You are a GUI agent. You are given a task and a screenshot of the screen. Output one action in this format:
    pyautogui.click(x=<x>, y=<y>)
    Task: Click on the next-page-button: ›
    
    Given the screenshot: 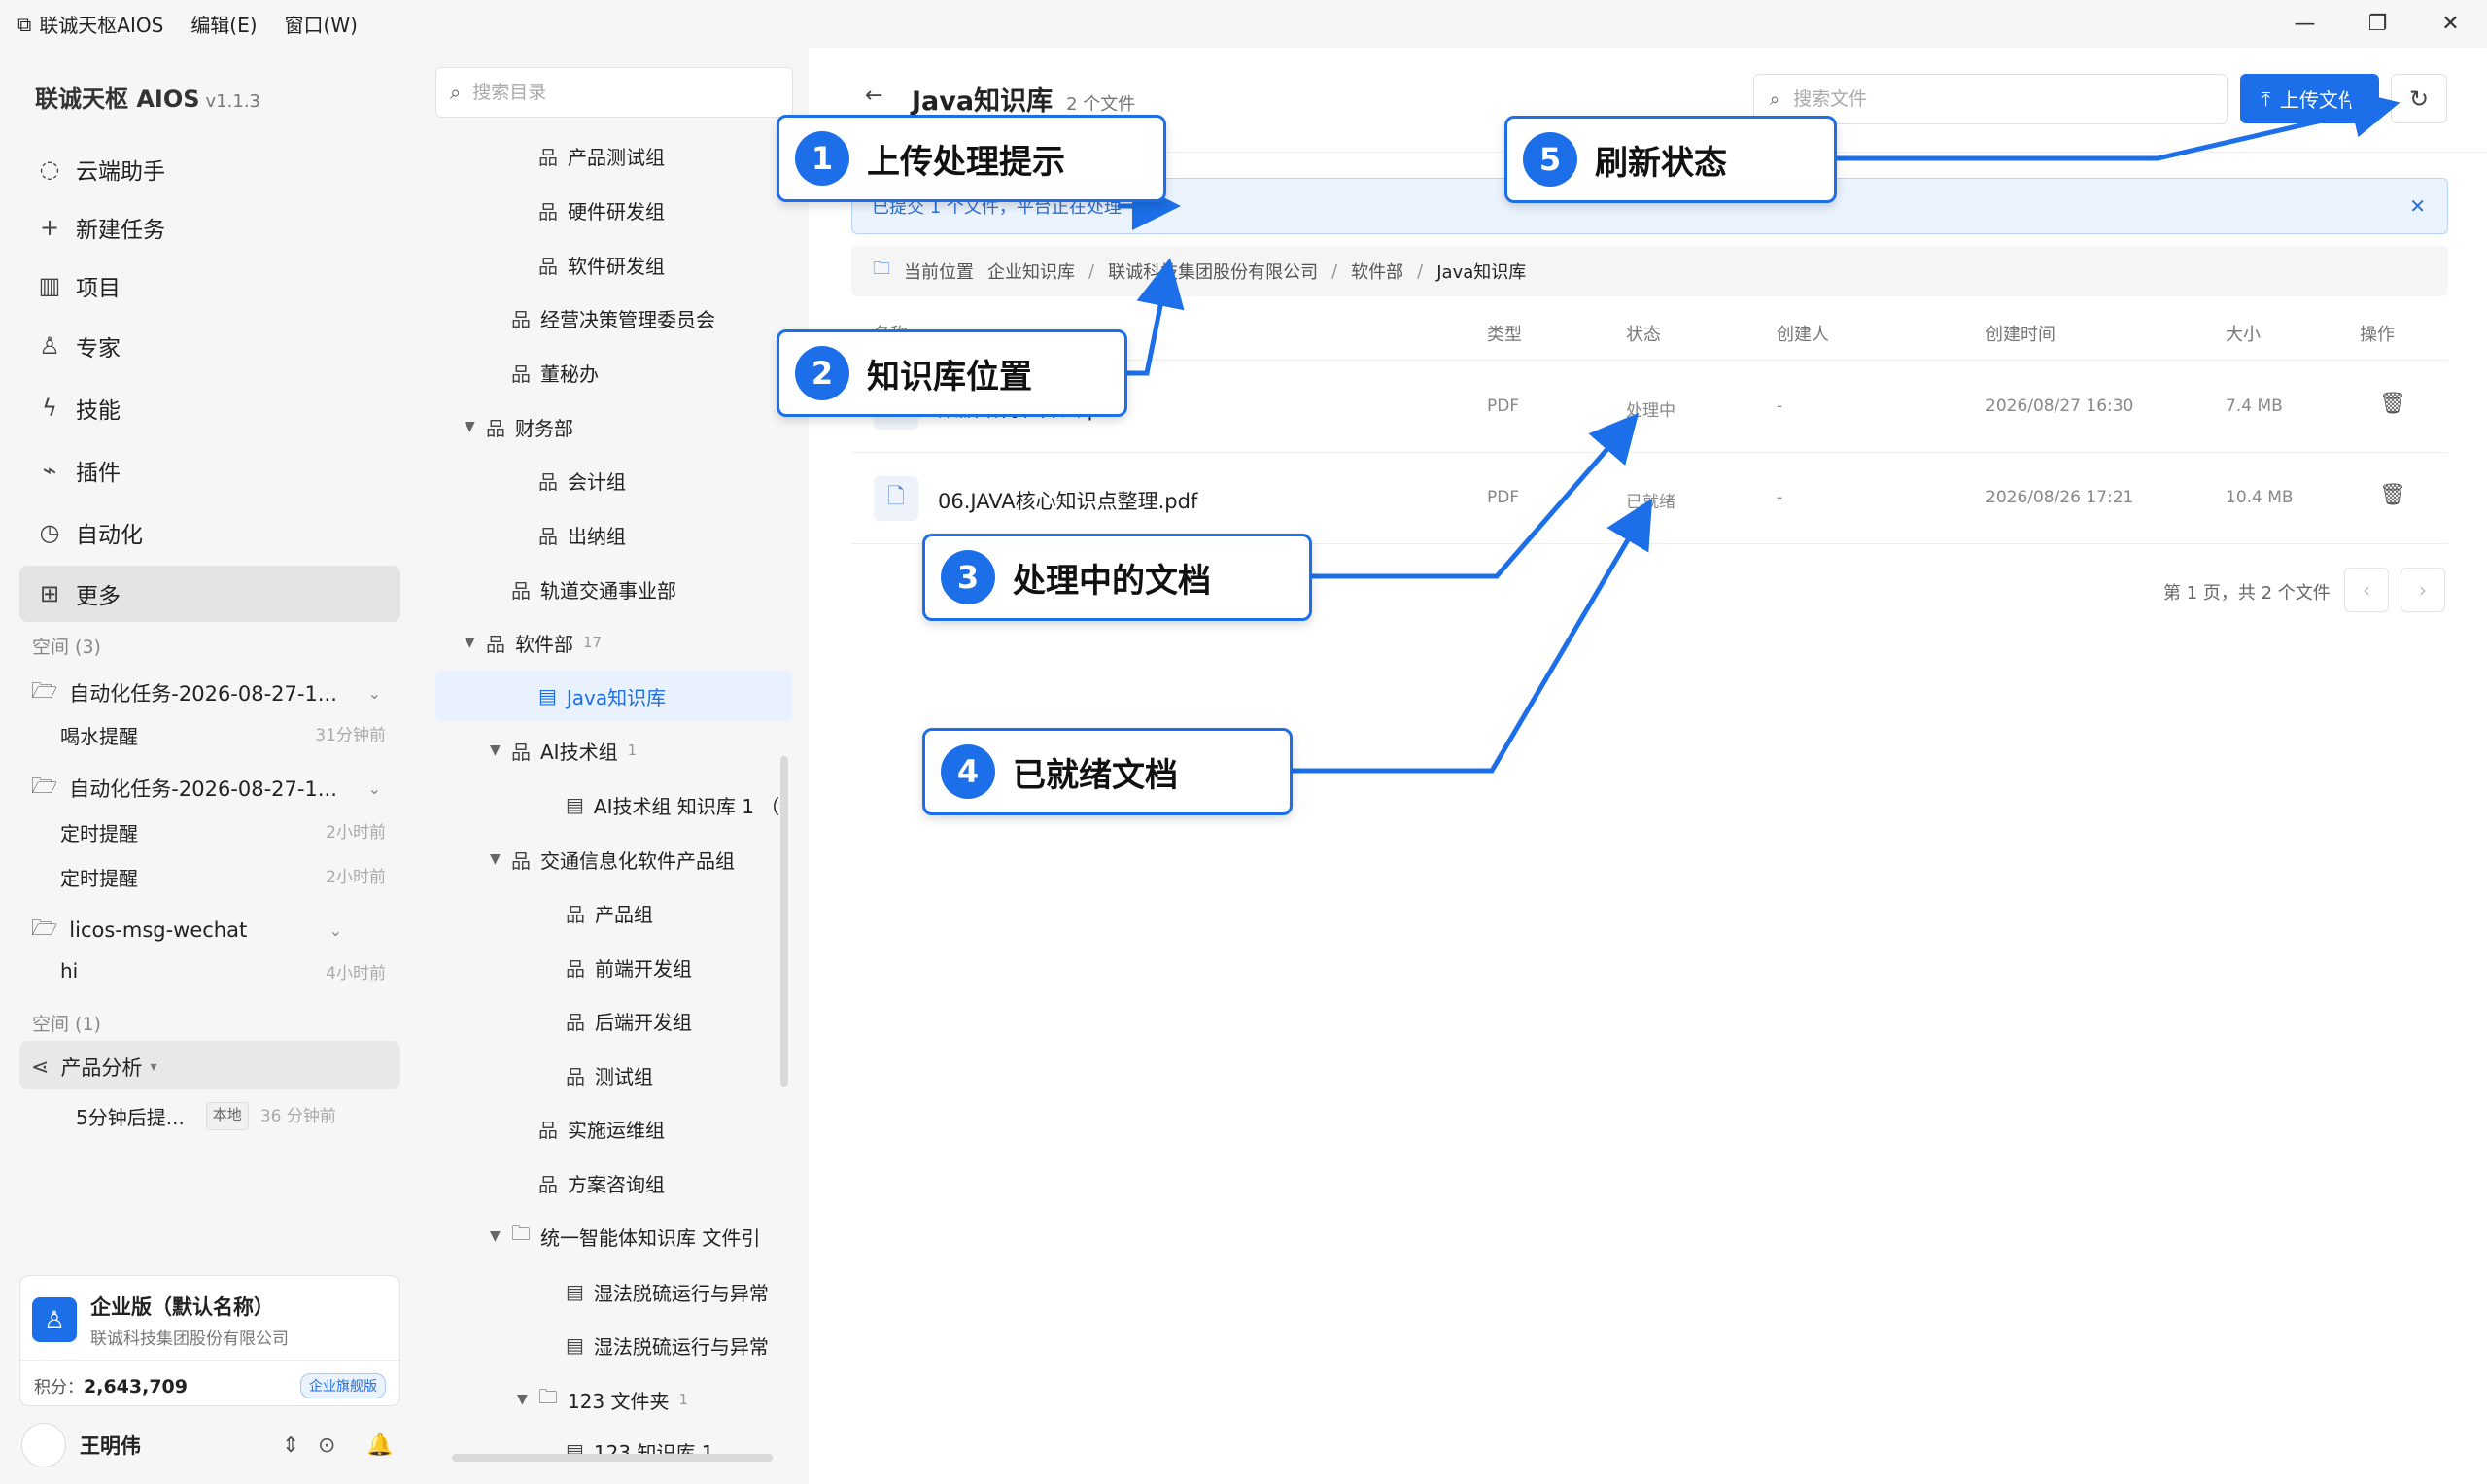 What is the action you would take?
    pyautogui.click(x=2423, y=590)
    